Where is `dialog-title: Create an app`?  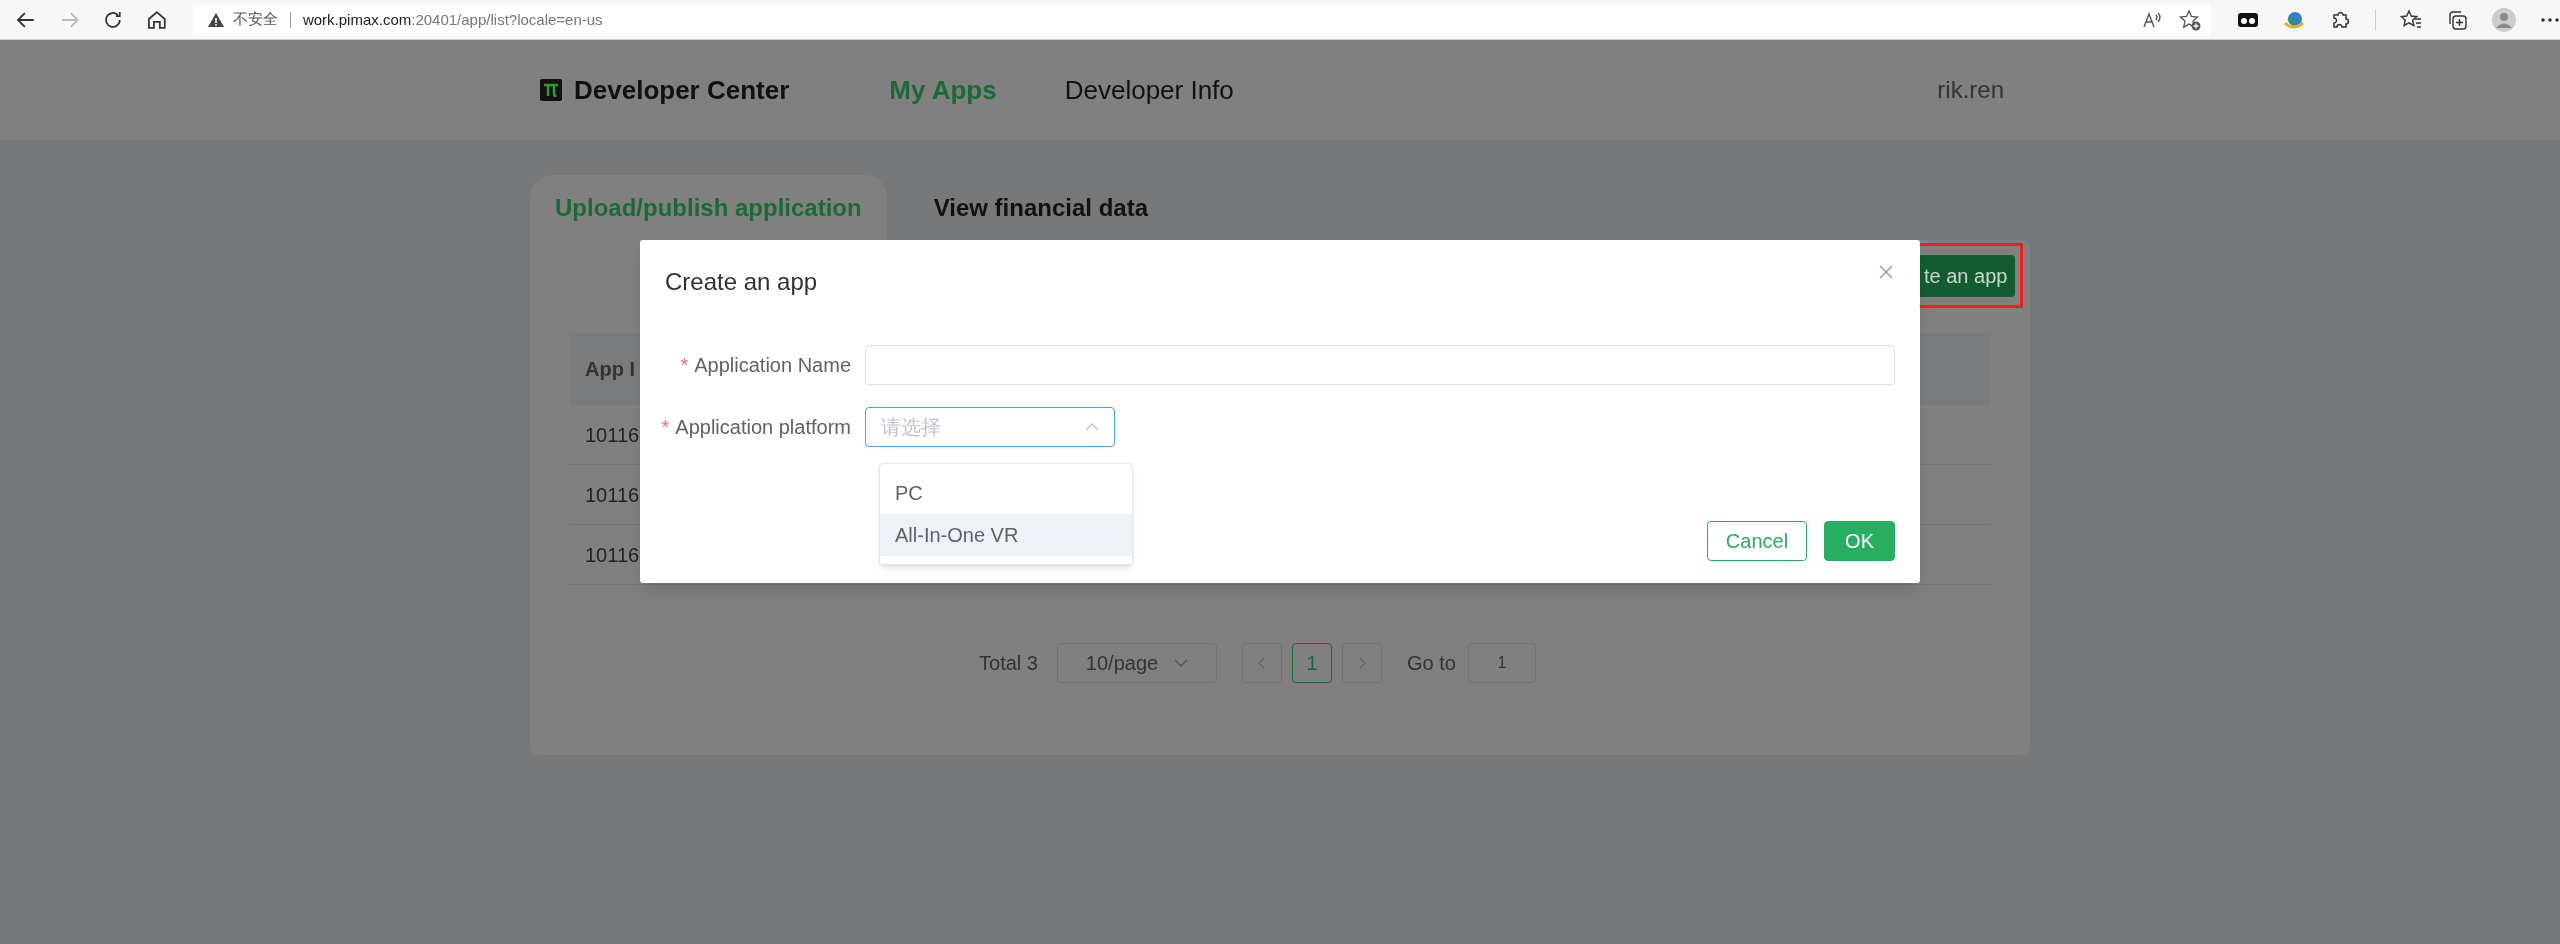
dialog-title: Create an app is located at coordinates (741, 282).